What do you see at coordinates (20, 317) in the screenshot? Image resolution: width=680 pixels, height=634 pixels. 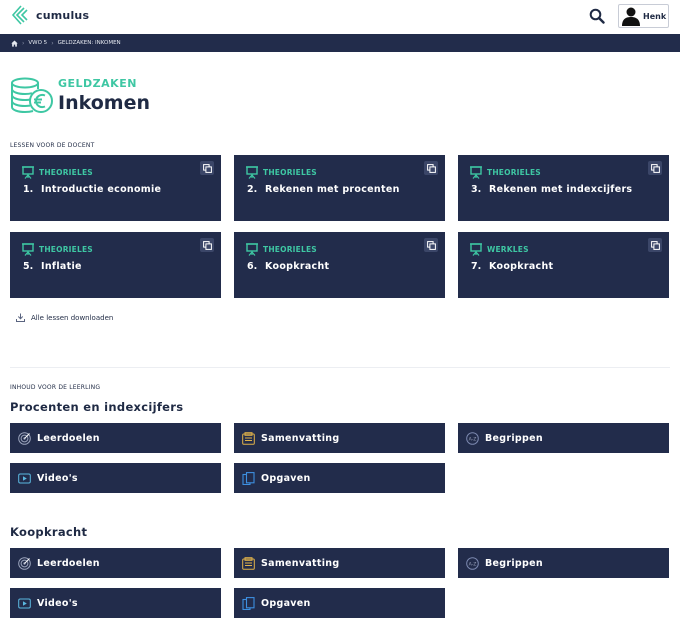 I see `download-icon` at bounding box center [20, 317].